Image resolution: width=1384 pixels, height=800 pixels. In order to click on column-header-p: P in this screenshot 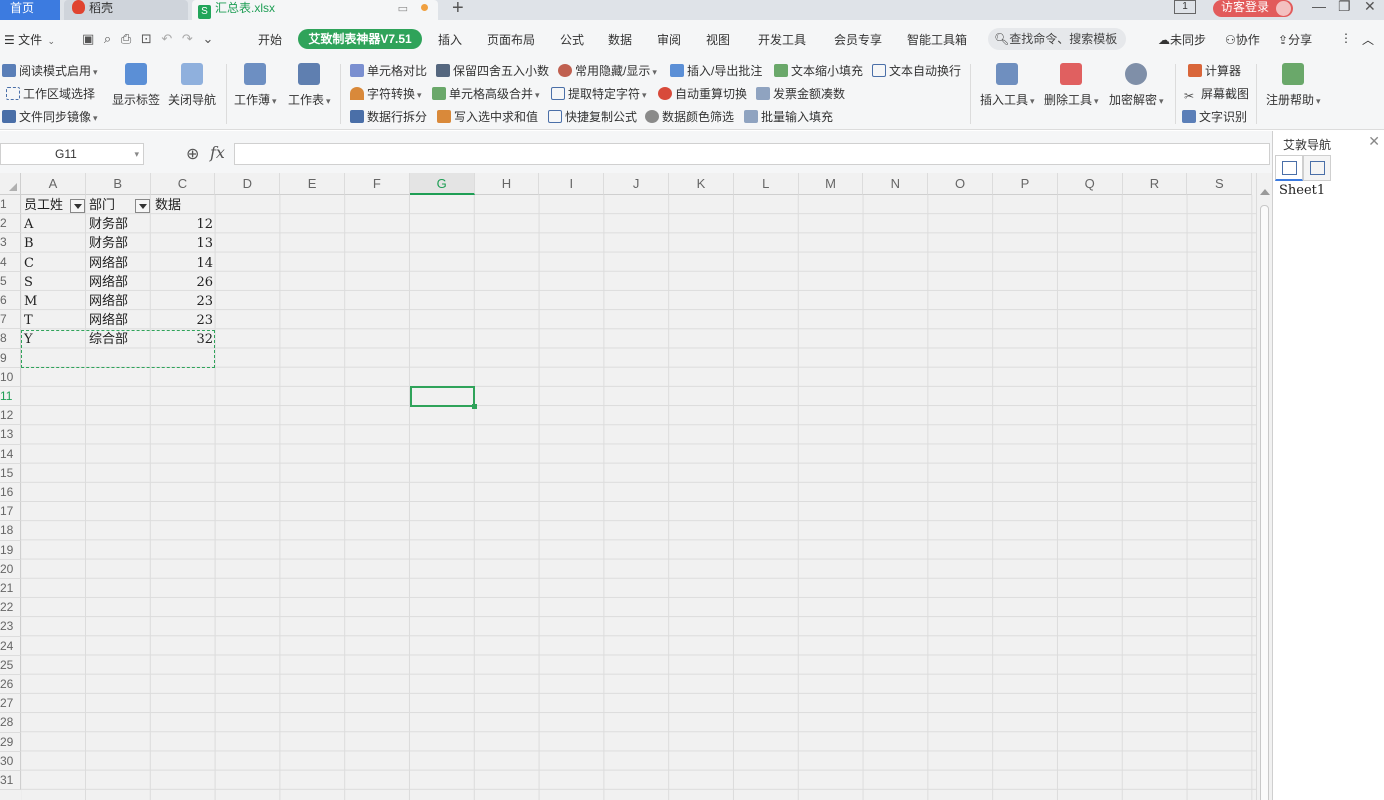, I will do `click(1025, 184)`.